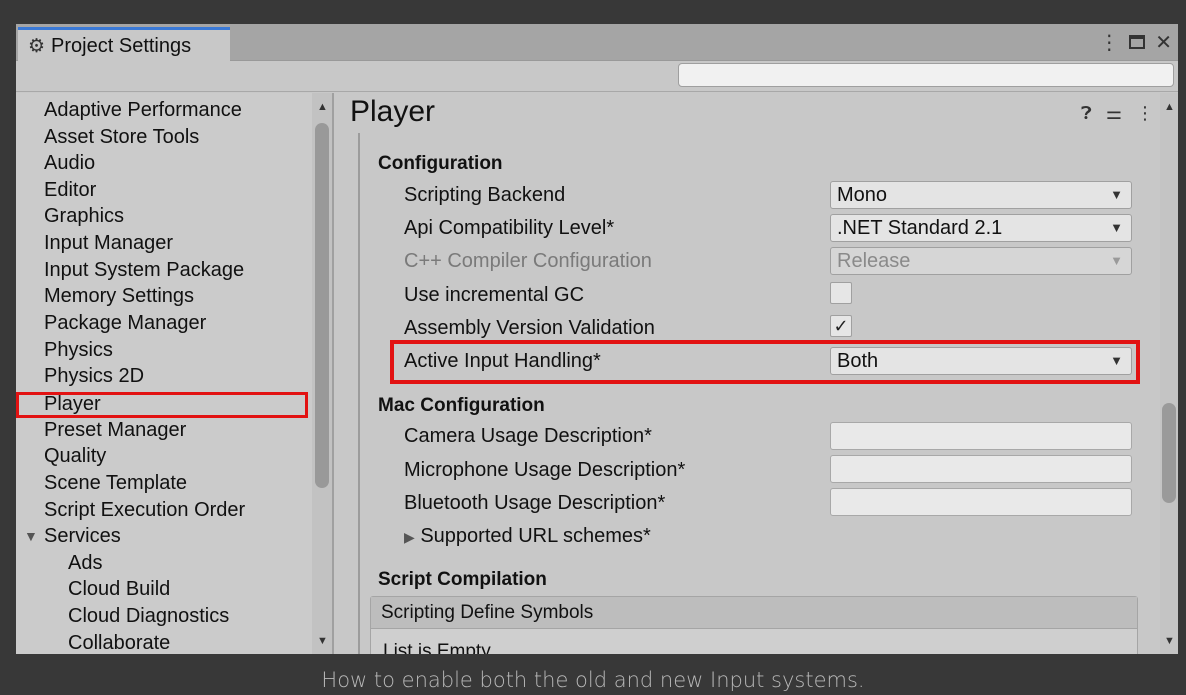 The width and height of the screenshot is (1186, 695). I want to click on sidebar-item-cloud-diagnostics: Cloud Diagnostics, so click(148, 616).